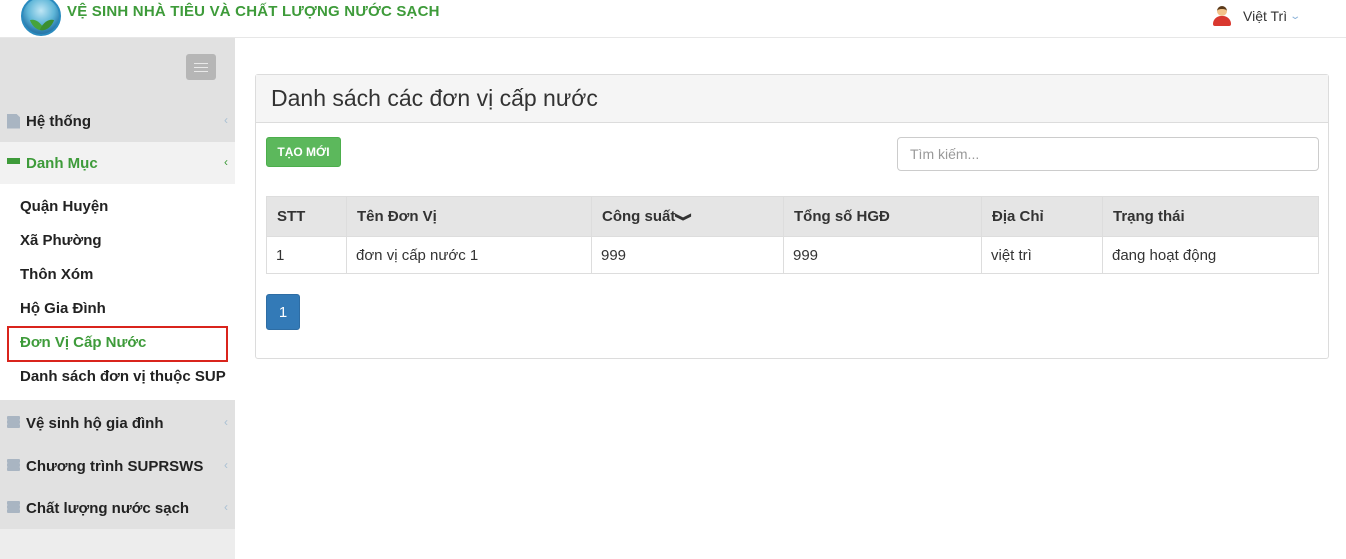 This screenshot has height=559, width=1346. I want to click on column-header-dia-chi: Địa Chỉ, so click(1042, 216).